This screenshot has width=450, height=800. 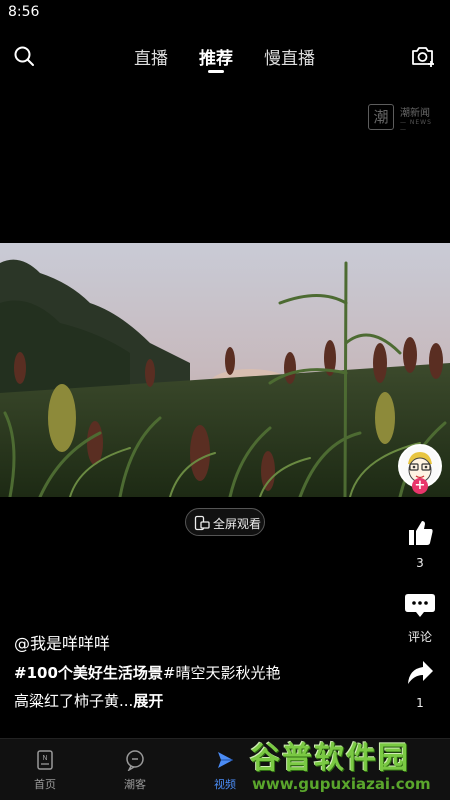 I want to click on camera-add-icon, so click(x=423, y=57).